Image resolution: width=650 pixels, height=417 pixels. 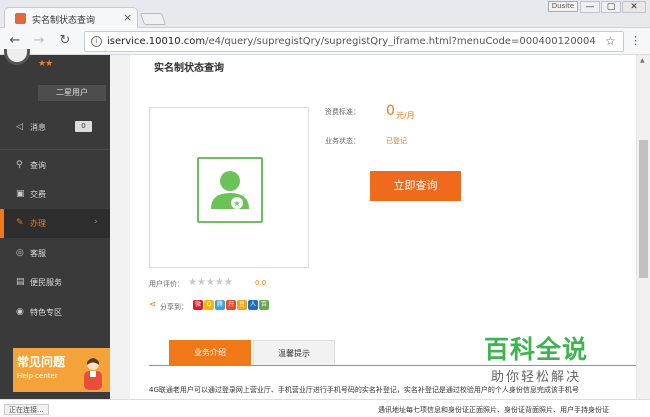 I want to click on rating-label: 用户评价：, so click(x=166, y=284).